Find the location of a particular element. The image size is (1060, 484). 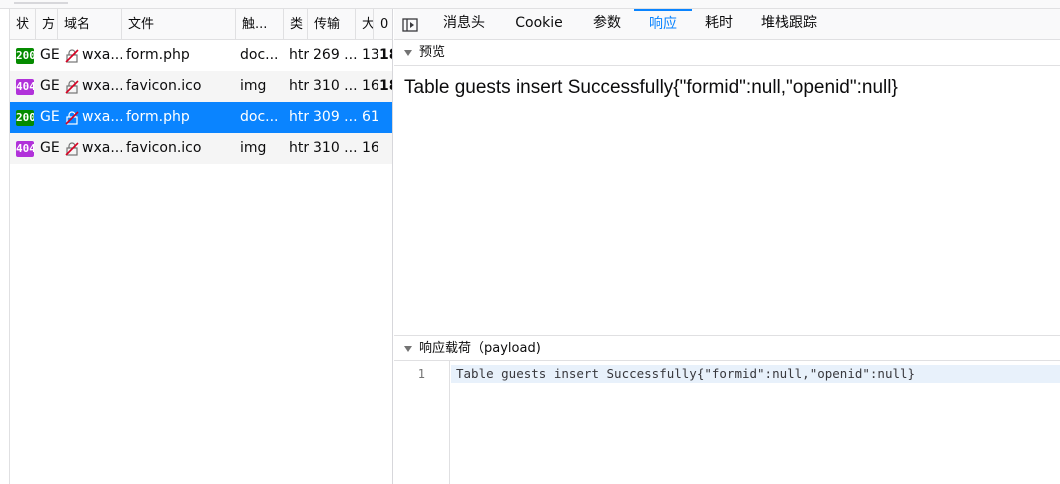

table-row: 404 GE wxa...favicon.ico img htr310 ... 16 is located at coordinates (201, 148).